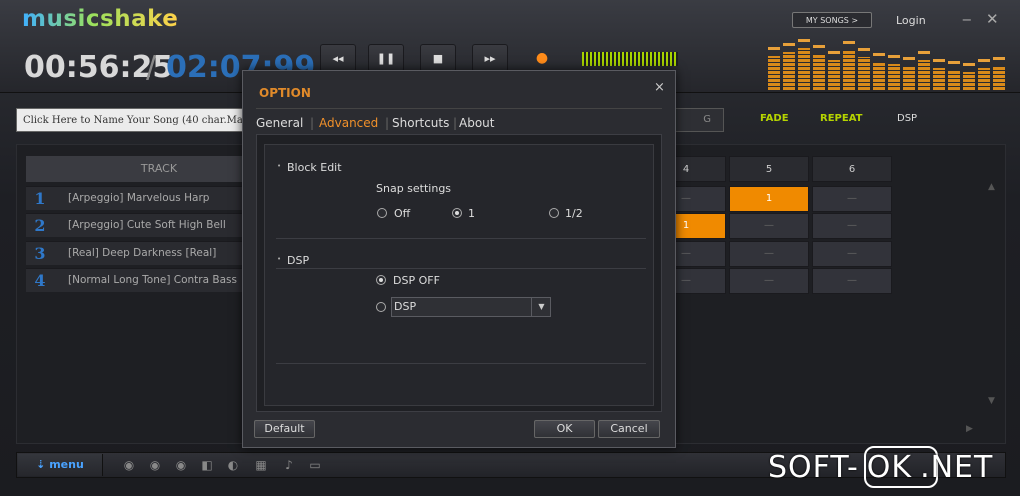  What do you see at coordinates (889, 467) in the screenshot?
I see `watermark-boxed: OK` at bounding box center [889, 467].